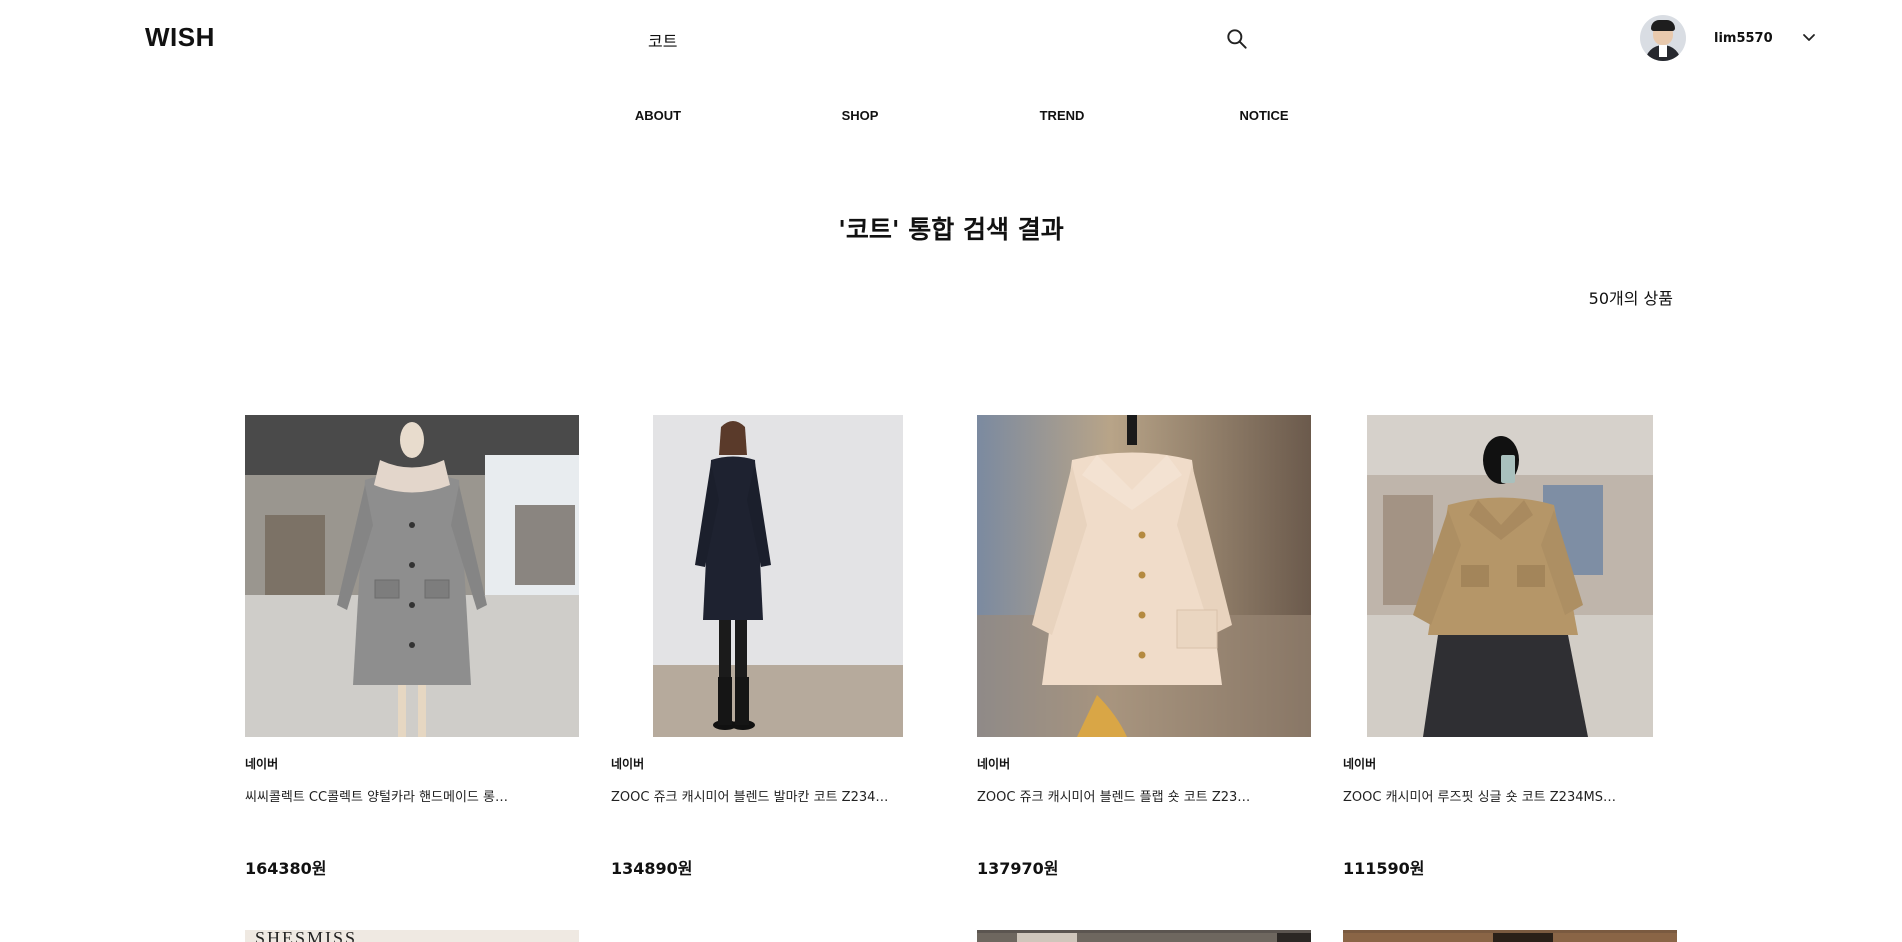  What do you see at coordinates (652, 868) in the screenshot?
I see `product-price: 134890원` at bounding box center [652, 868].